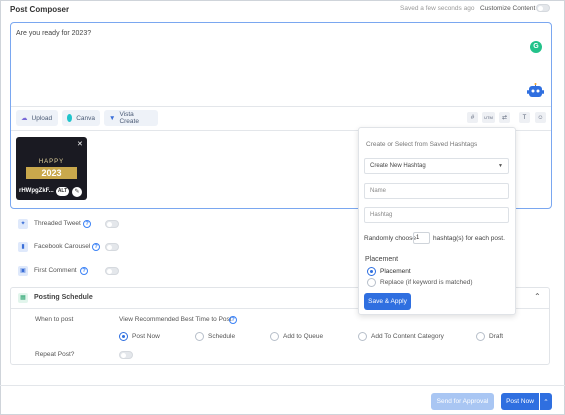 This screenshot has width=565, height=415. Describe the element at coordinates (123, 336) in the screenshot. I see `post-now-radio` at that location.